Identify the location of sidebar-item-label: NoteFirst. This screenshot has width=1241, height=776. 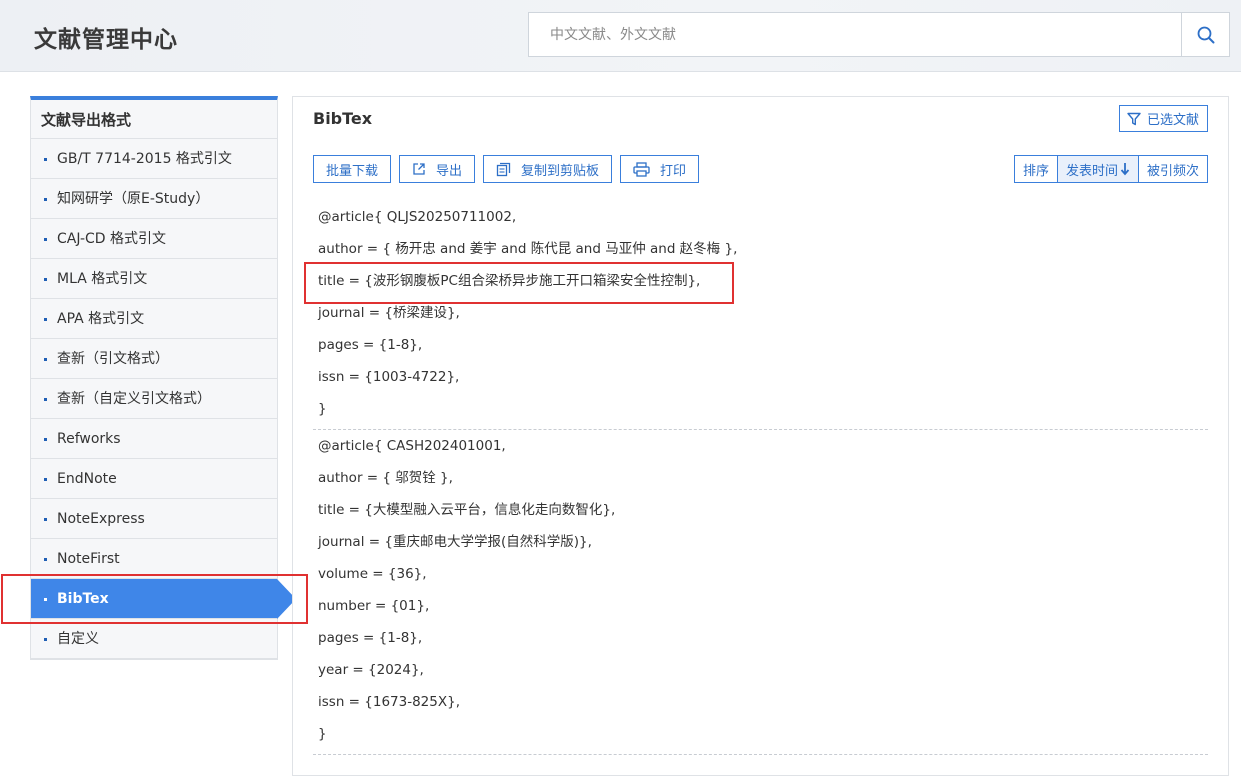
(88, 559).